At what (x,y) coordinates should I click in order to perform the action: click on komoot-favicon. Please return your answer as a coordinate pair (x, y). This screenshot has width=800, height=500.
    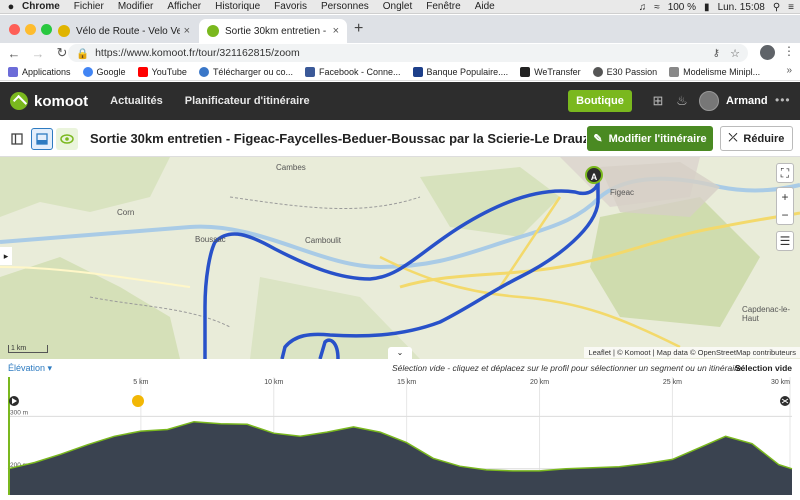
    Looking at the image, I should click on (213, 31).